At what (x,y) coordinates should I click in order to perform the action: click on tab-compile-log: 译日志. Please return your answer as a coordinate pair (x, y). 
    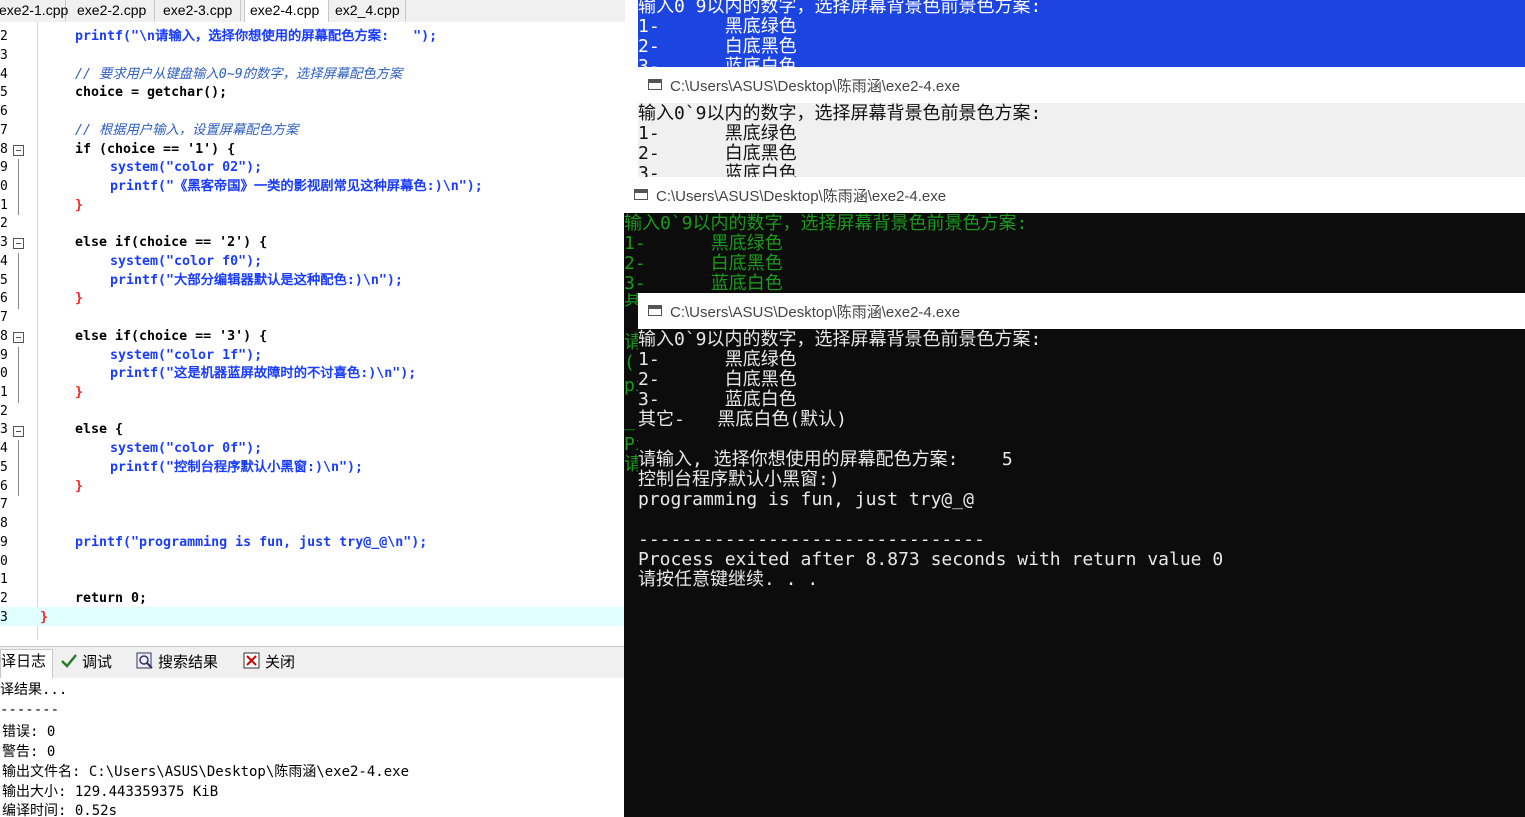
    Looking at the image, I should click on (27, 663).